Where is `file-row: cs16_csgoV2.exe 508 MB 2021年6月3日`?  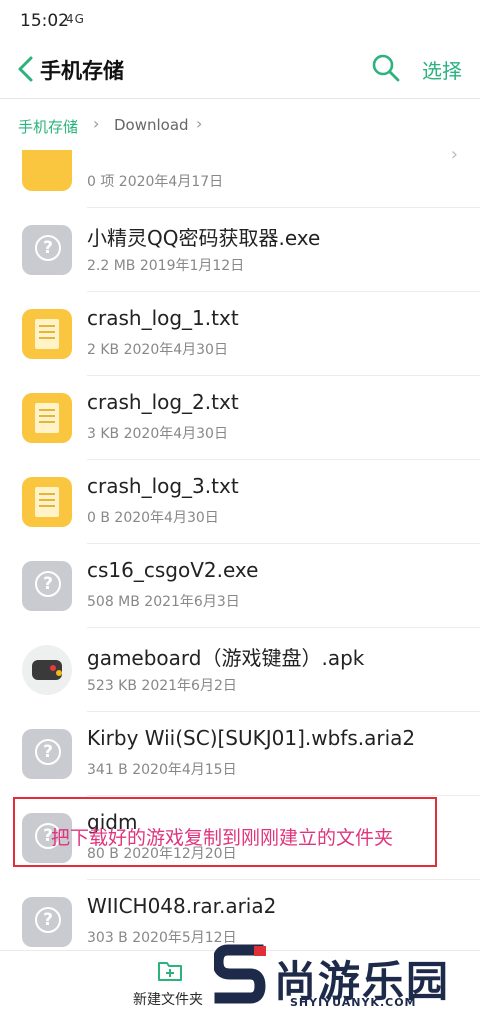
file-row: cs16_csgoV2.exe 508 MB 2021年6月3日 is located at coordinates (240, 586).